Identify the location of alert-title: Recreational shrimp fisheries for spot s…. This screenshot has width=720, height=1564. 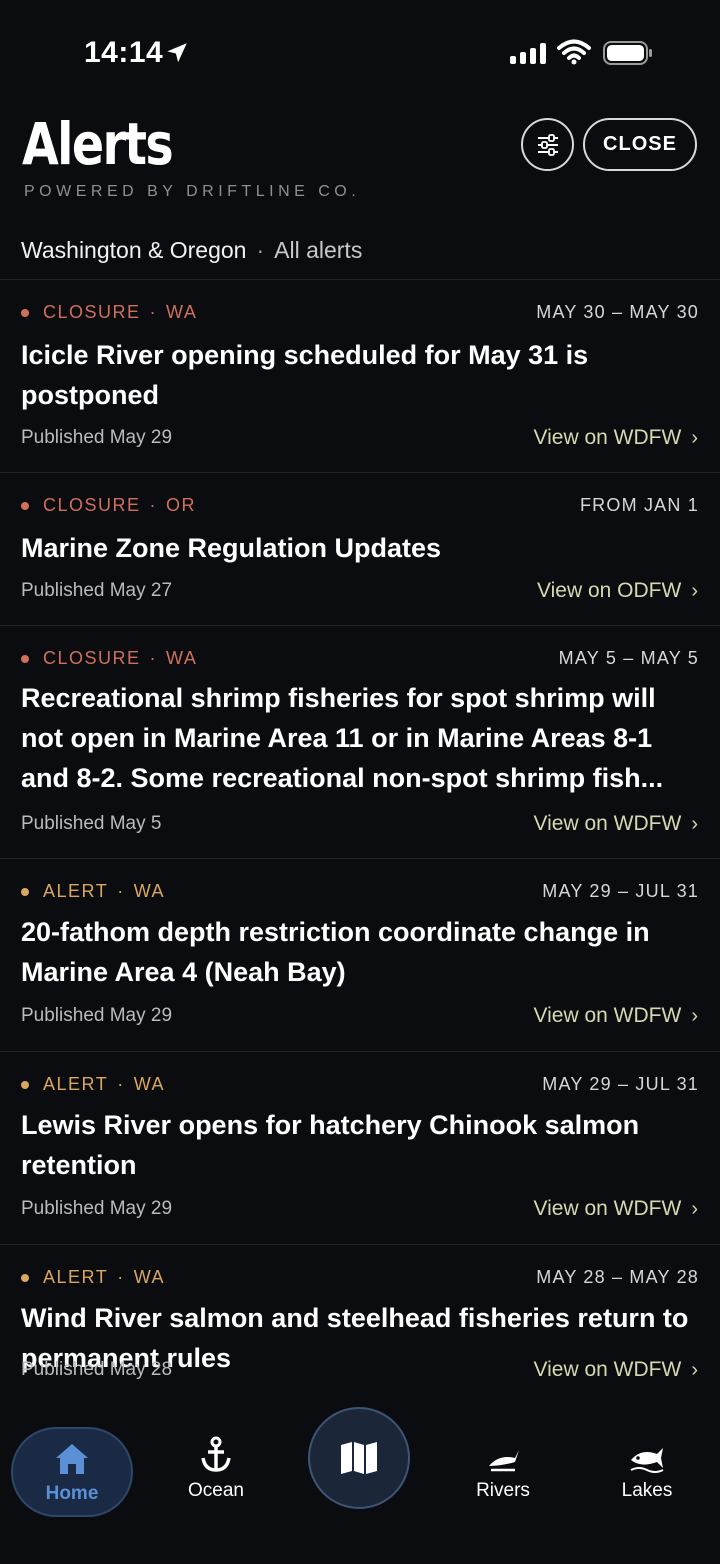
(342, 738).